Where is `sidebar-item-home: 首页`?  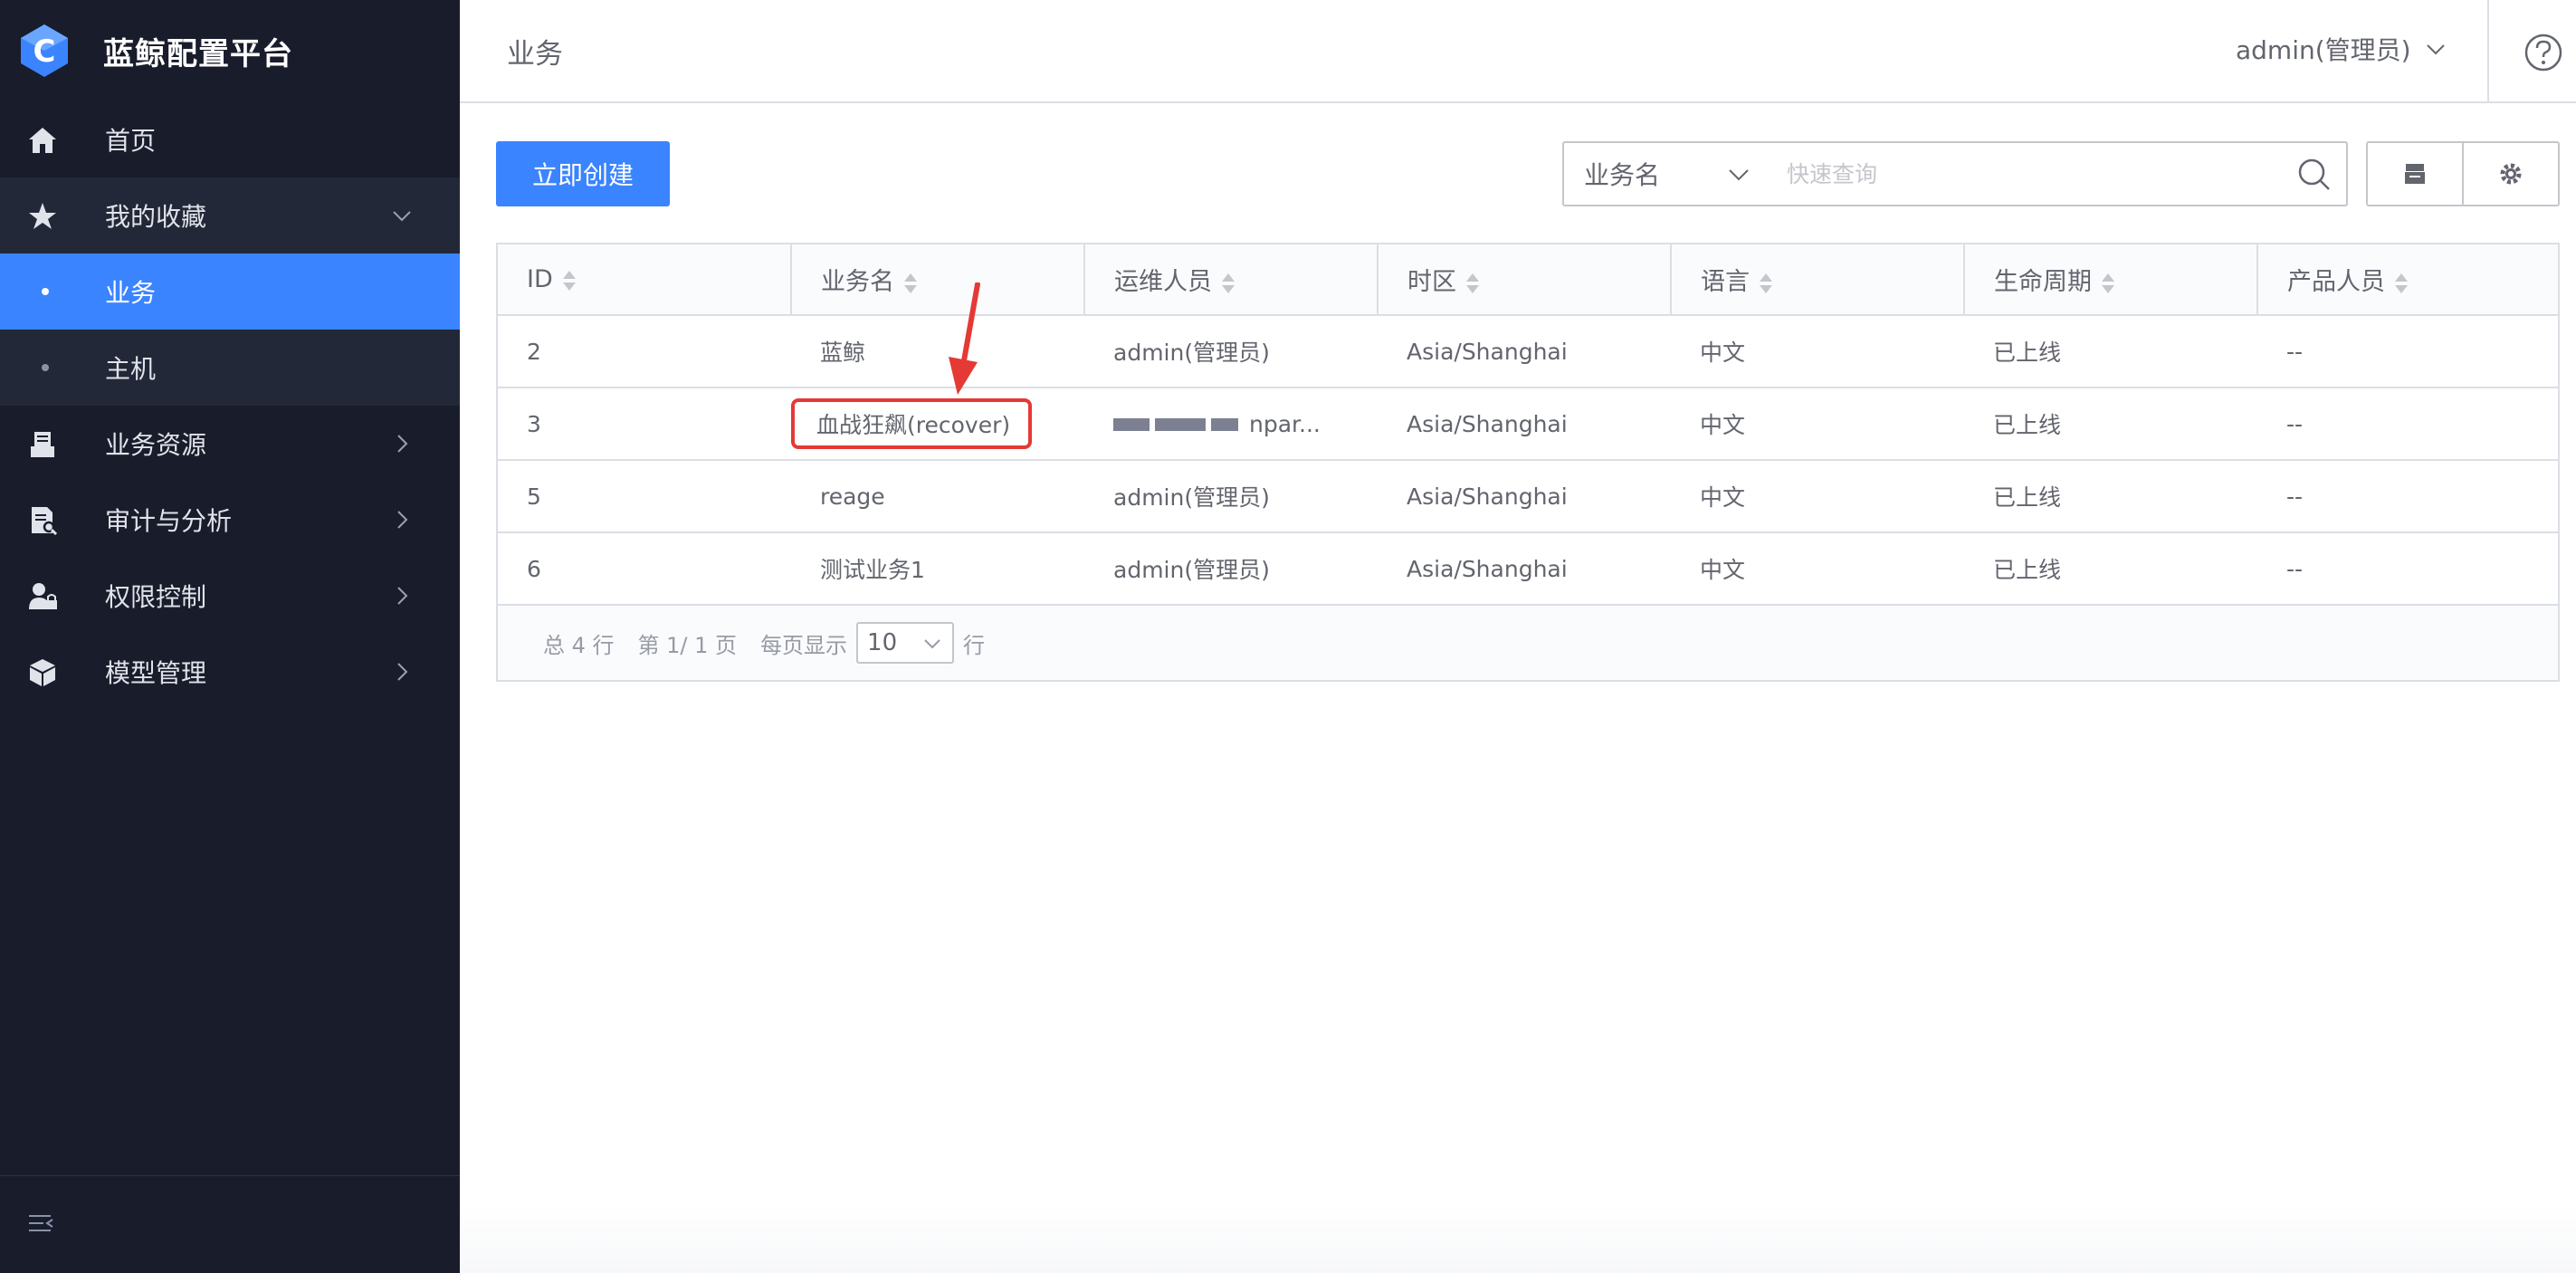
sidebar-item-home: 首页 is located at coordinates (230, 139).